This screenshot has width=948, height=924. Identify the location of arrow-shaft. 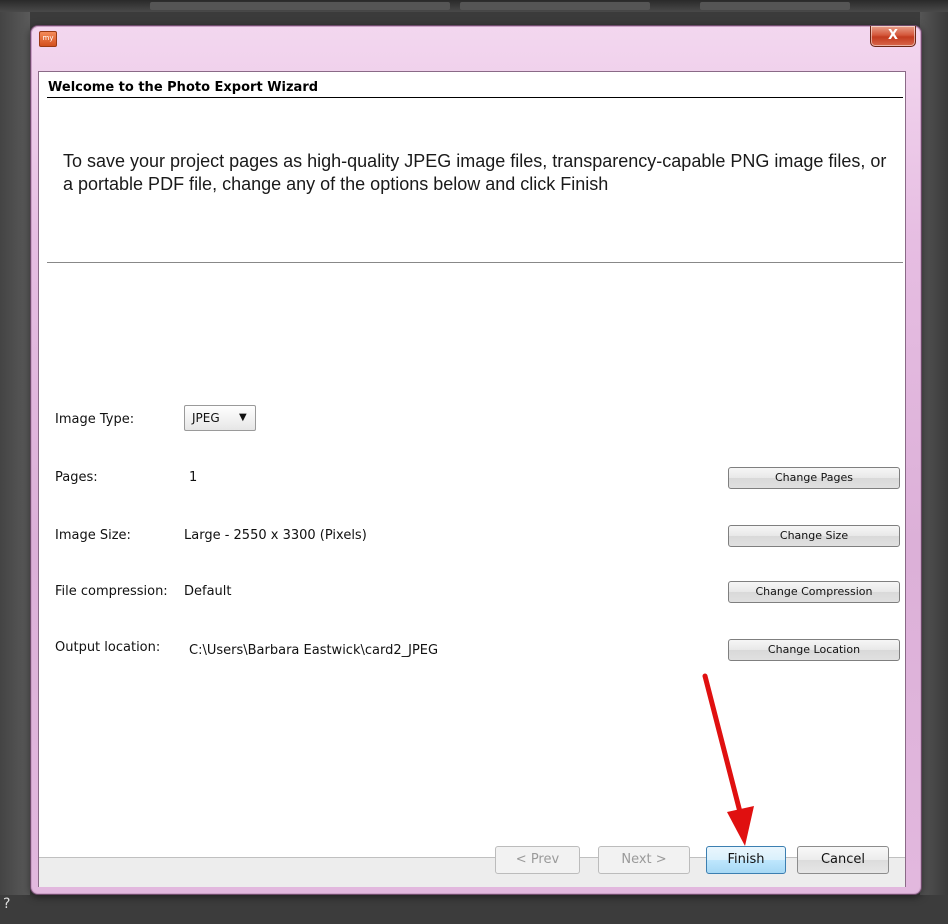
(722, 744).